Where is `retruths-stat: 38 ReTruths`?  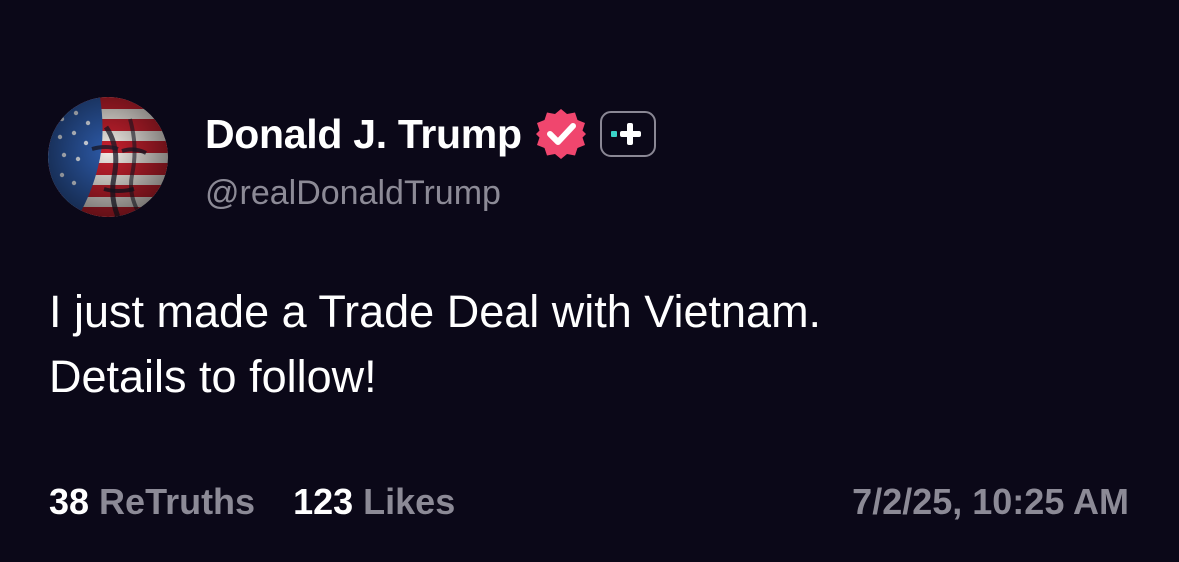
retruths-stat: 38 ReTruths is located at coordinates (152, 502).